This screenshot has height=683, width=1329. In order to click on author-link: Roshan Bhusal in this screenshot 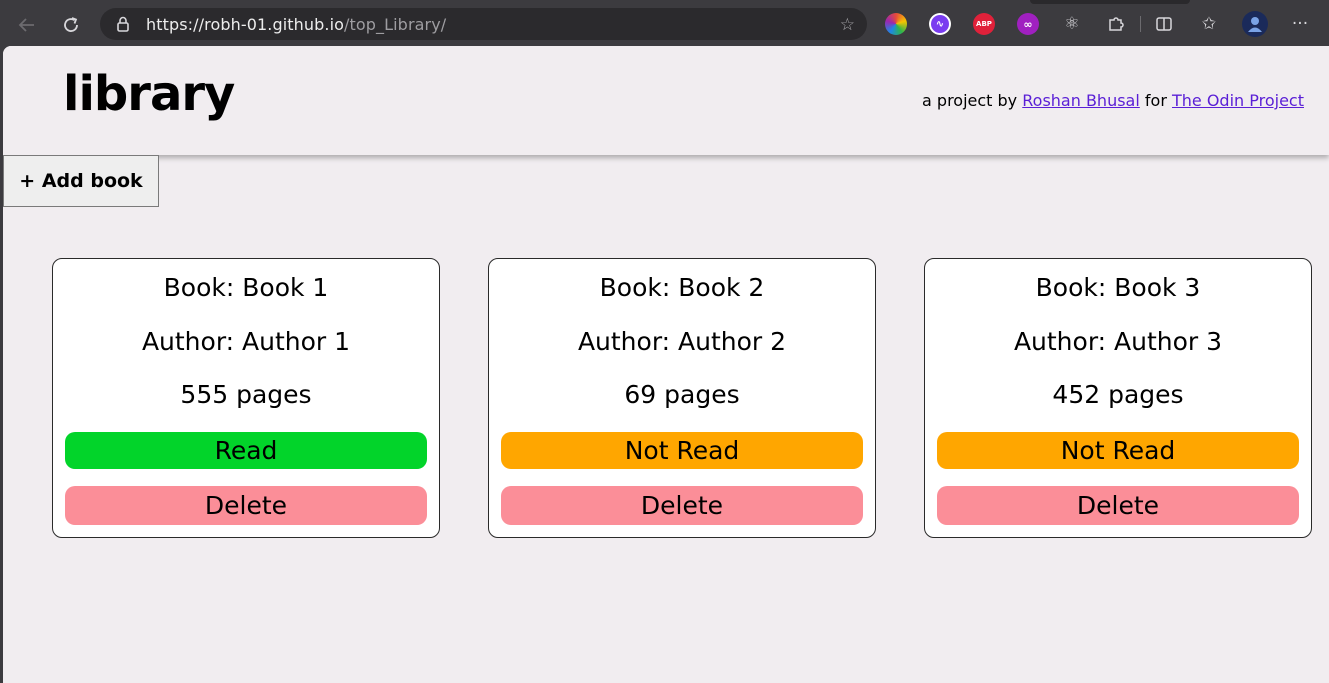, I will do `click(1081, 100)`.